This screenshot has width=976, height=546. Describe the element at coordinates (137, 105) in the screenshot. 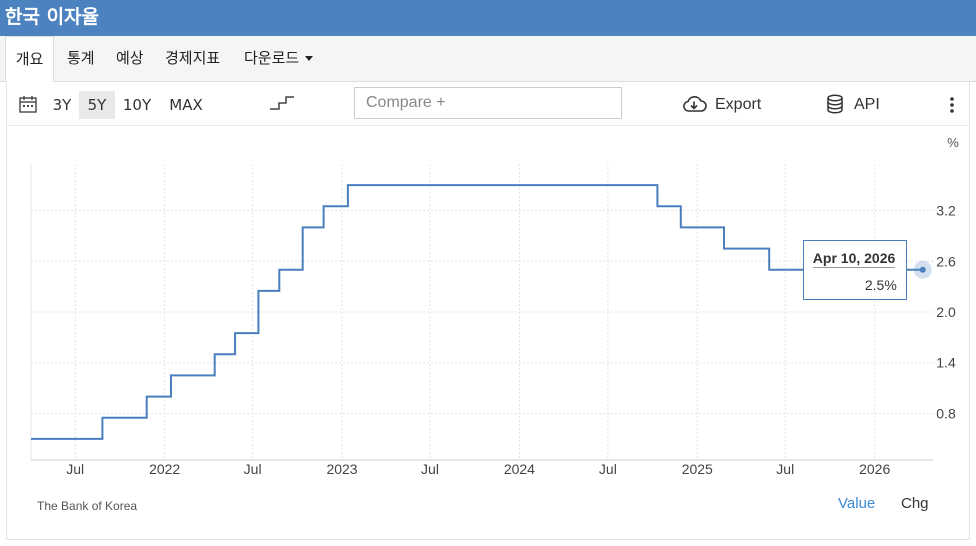

I see `range-10y-button: 10Y` at that location.